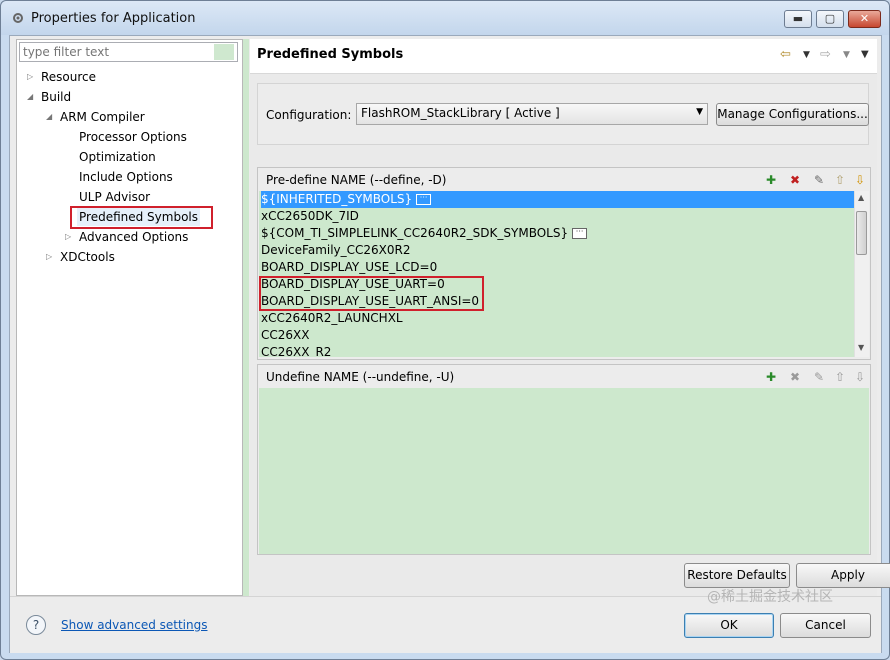 The width and height of the screenshot is (890, 660). What do you see at coordinates (134, 625) in the screenshot?
I see `show-advanced-settings-link: Show advanced settings` at bounding box center [134, 625].